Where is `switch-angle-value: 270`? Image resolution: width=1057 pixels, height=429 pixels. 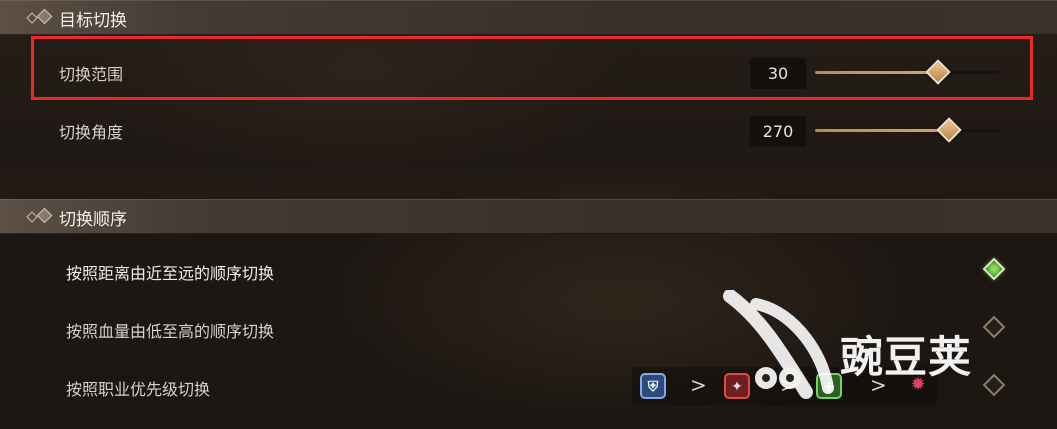
switch-angle-value: 270 is located at coordinates (778, 131).